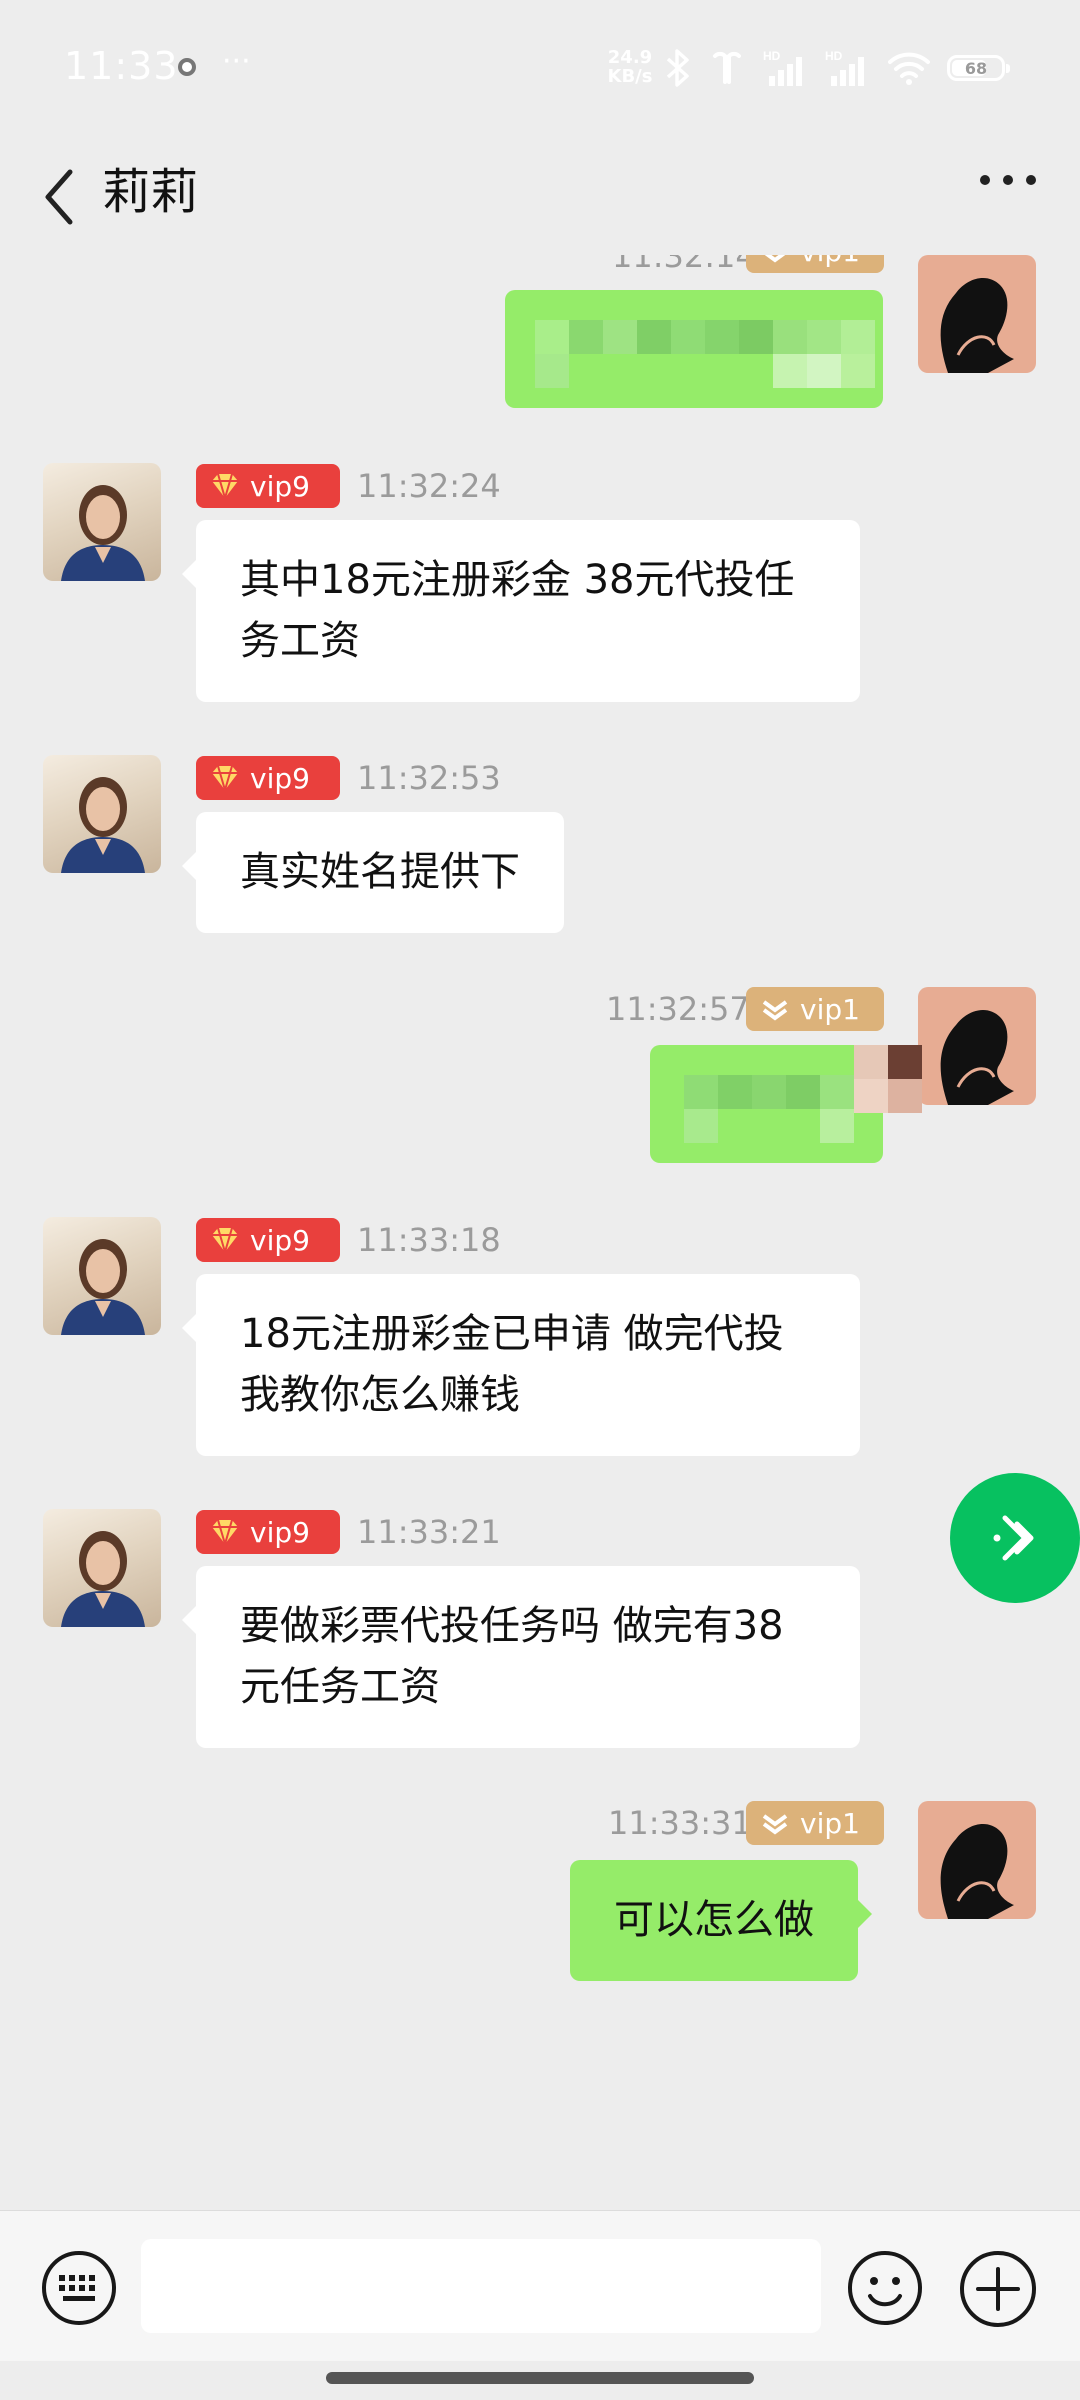 Image resolution: width=1080 pixels, height=2400 pixels. I want to click on scroll-down-float-button, so click(1015, 1538).